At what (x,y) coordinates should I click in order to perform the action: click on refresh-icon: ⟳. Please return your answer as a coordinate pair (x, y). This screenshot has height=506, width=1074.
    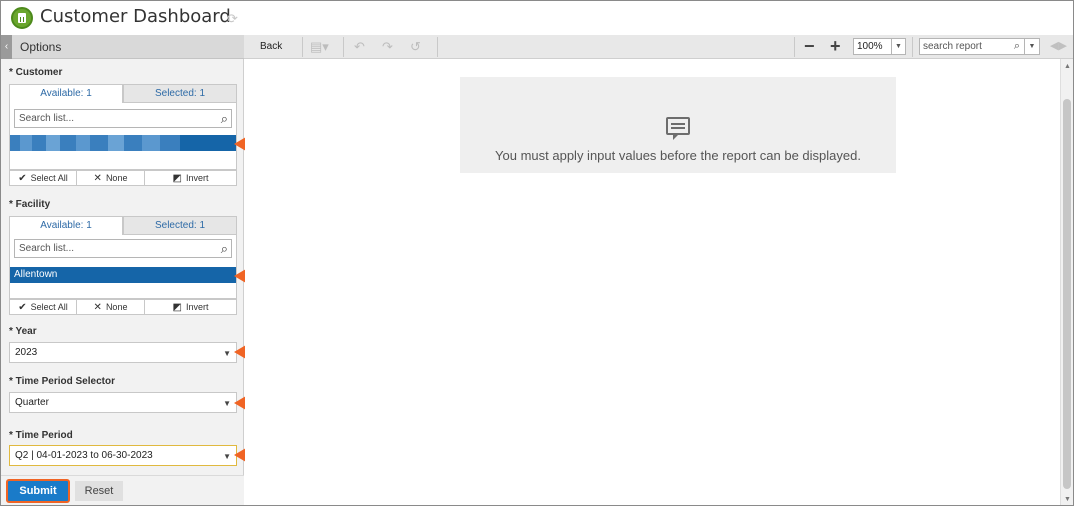
    Looking at the image, I should click on (233, 18).